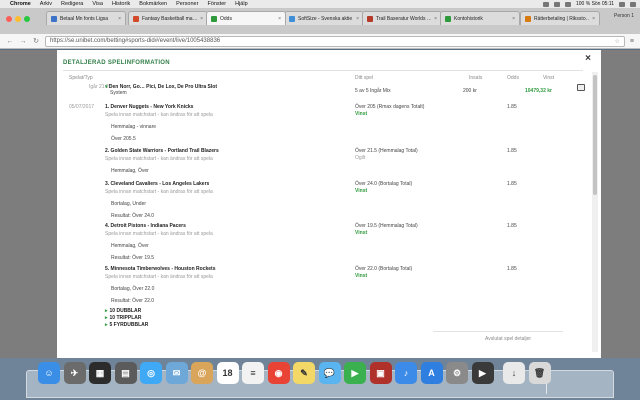 The width and height of the screenshot is (640, 400). What do you see at coordinates (324, 18) in the screenshot?
I see `tab-4: SoftSize - Svenska aktie… ×` at bounding box center [324, 18].